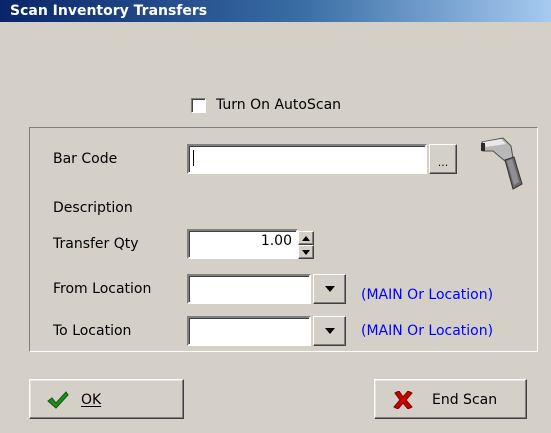 The width and height of the screenshot is (551, 433). Describe the element at coordinates (96, 244) in the screenshot. I see `transfer-qty-label: Transfer Qty` at that location.